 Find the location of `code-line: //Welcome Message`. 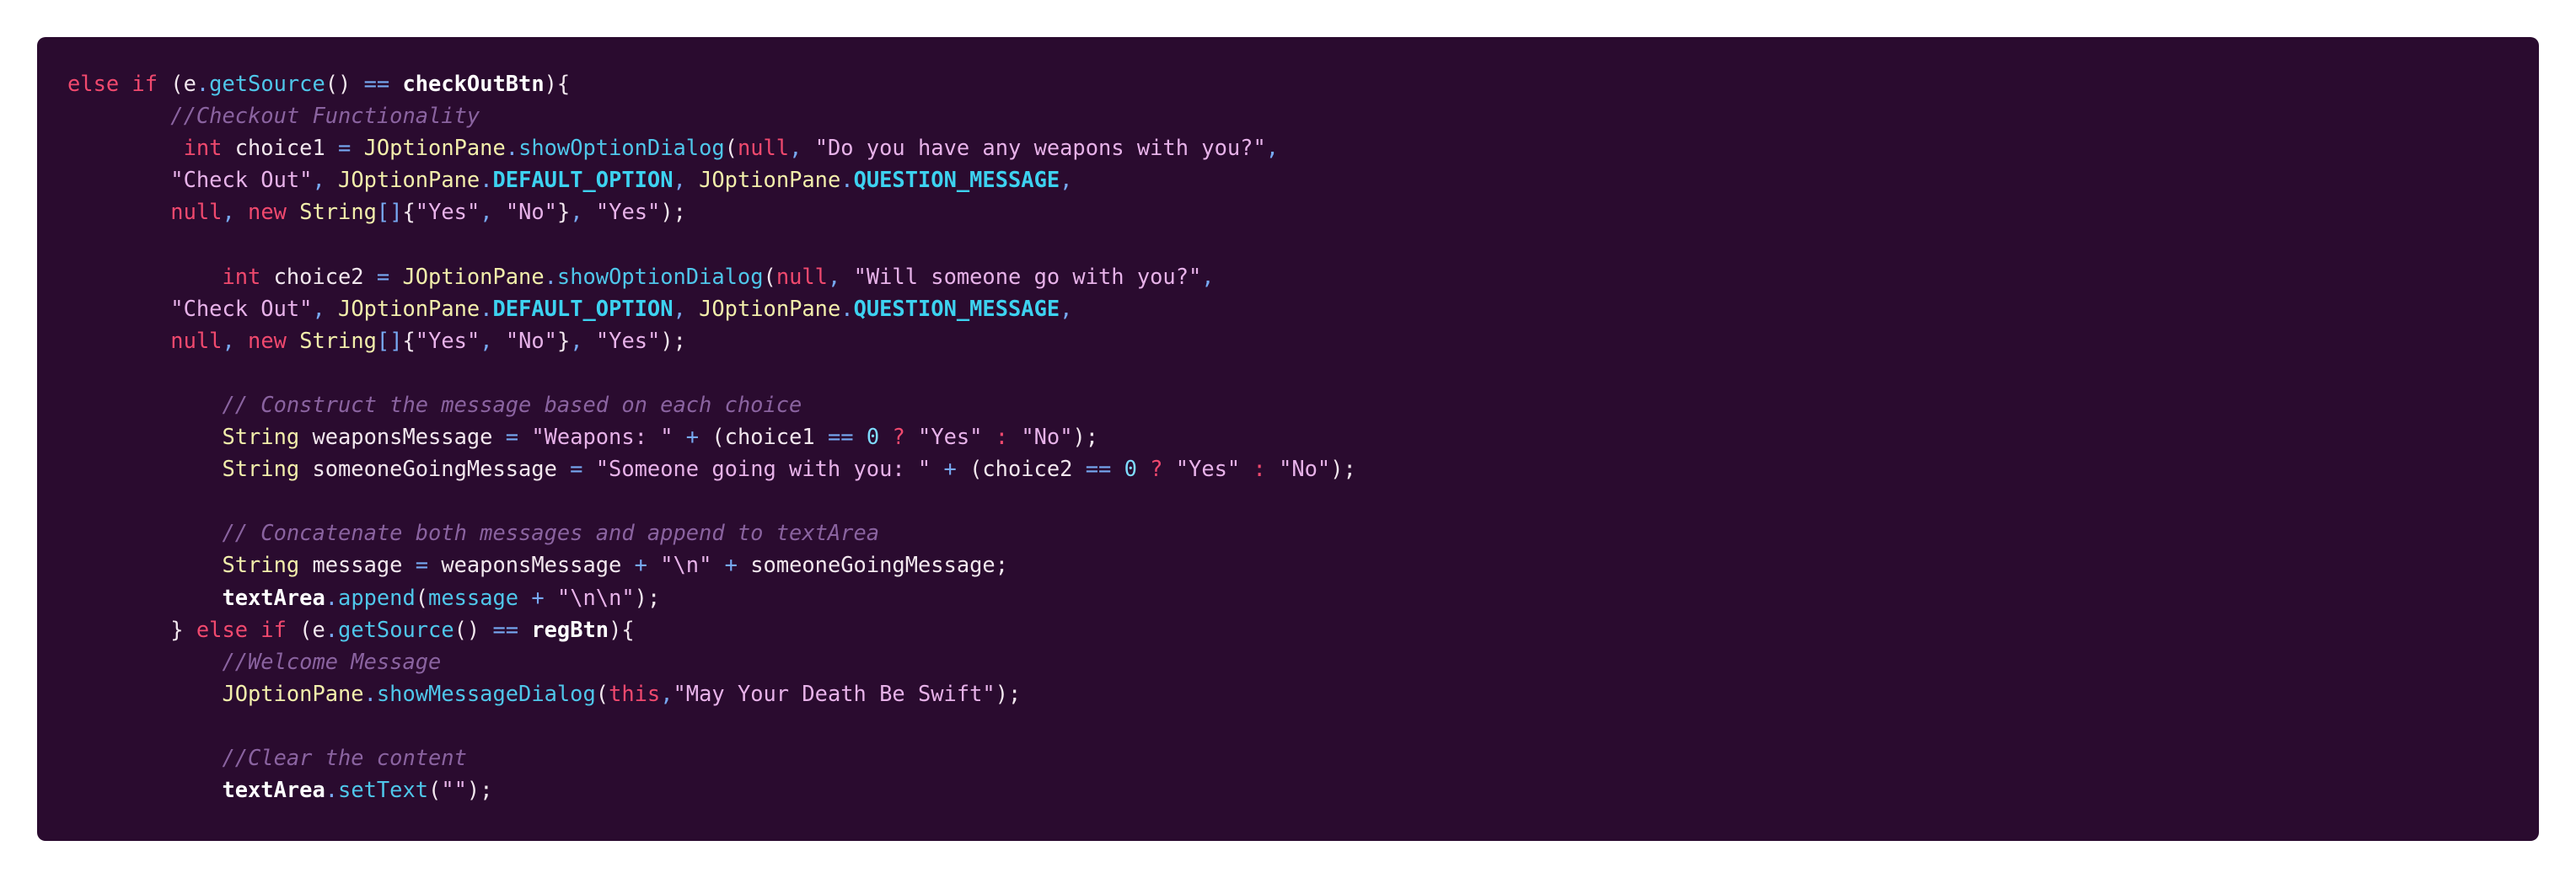

code-line: //Welcome Message is located at coordinates (1288, 661).